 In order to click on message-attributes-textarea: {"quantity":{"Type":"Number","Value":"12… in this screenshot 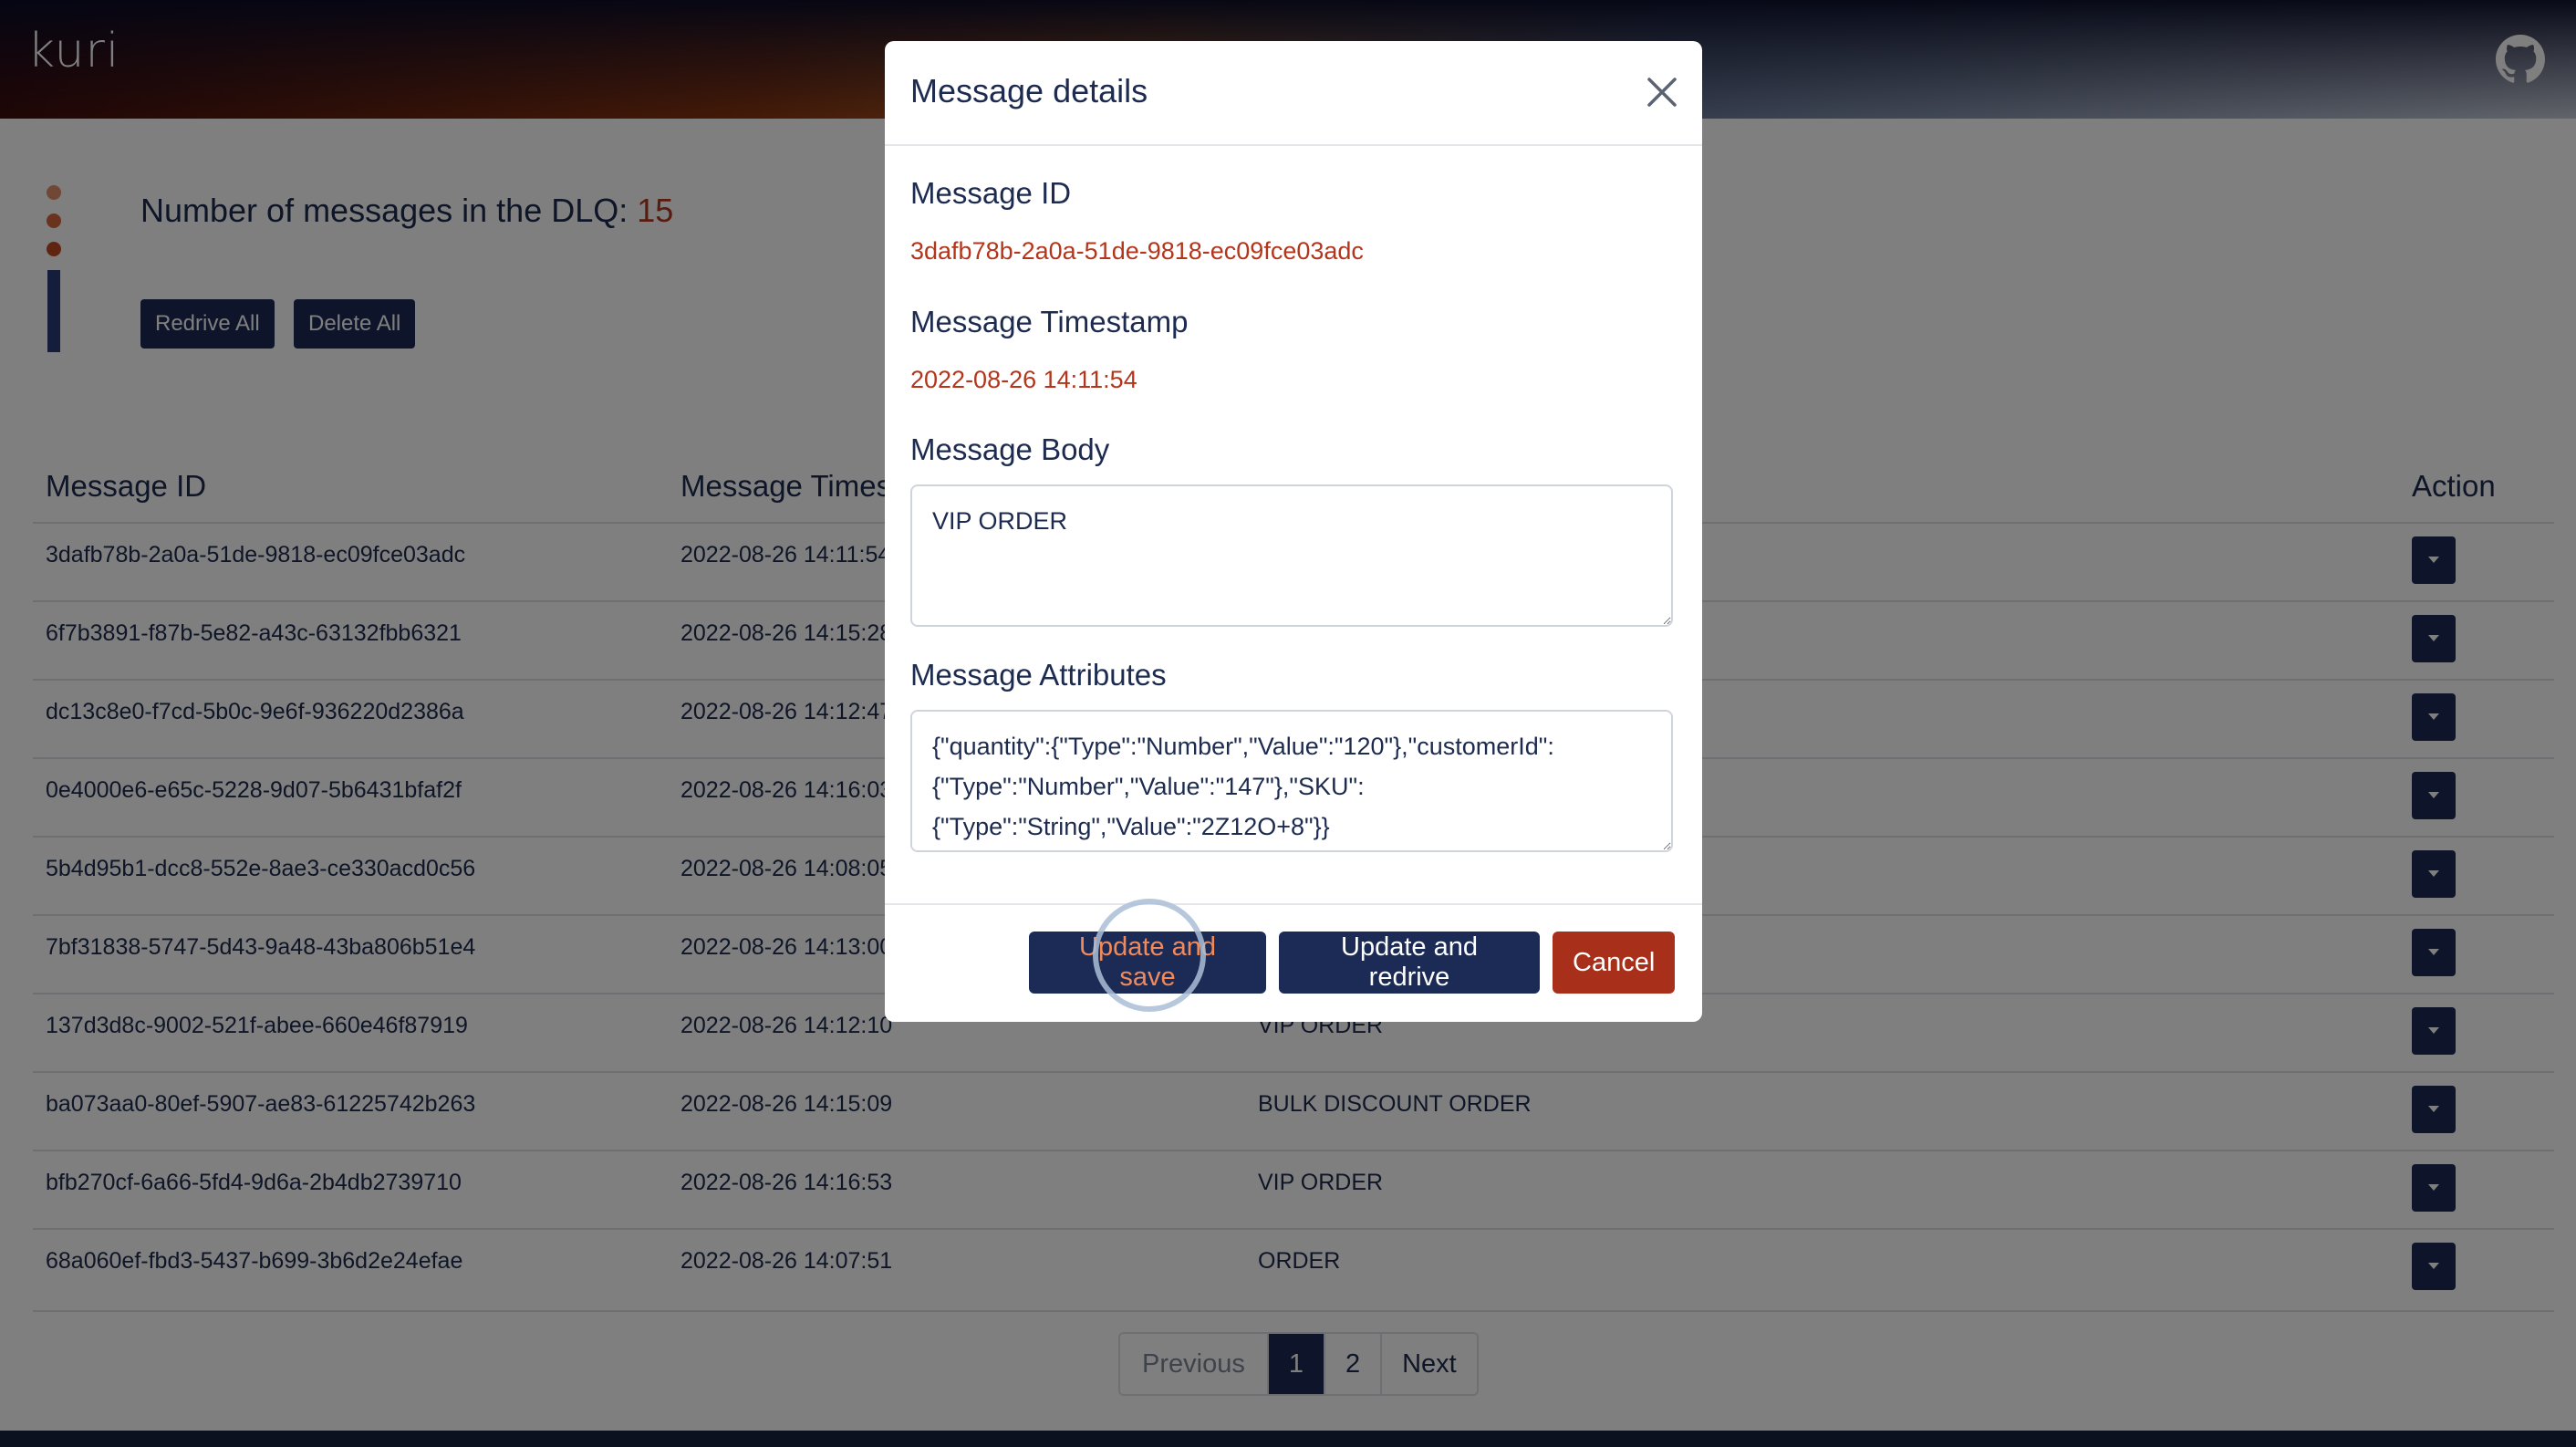, I will do `click(1291, 781)`.